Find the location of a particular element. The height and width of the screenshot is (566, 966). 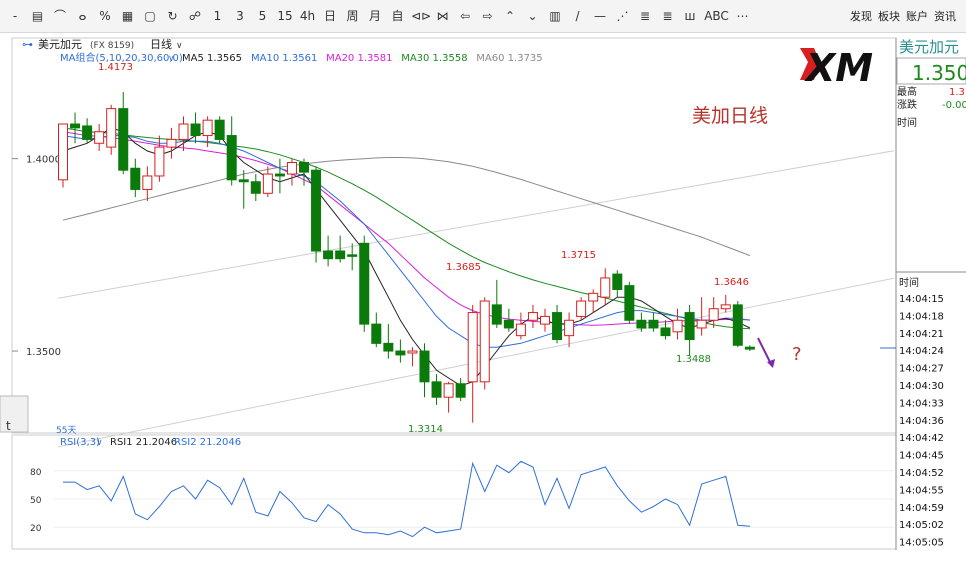

time-entry-13: 14:05:02 is located at coordinates (921, 525).